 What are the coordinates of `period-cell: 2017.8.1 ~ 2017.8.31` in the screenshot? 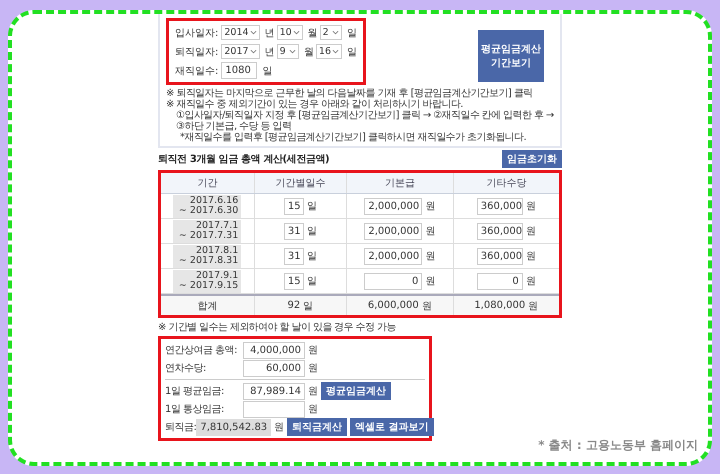 It's located at (207, 256).